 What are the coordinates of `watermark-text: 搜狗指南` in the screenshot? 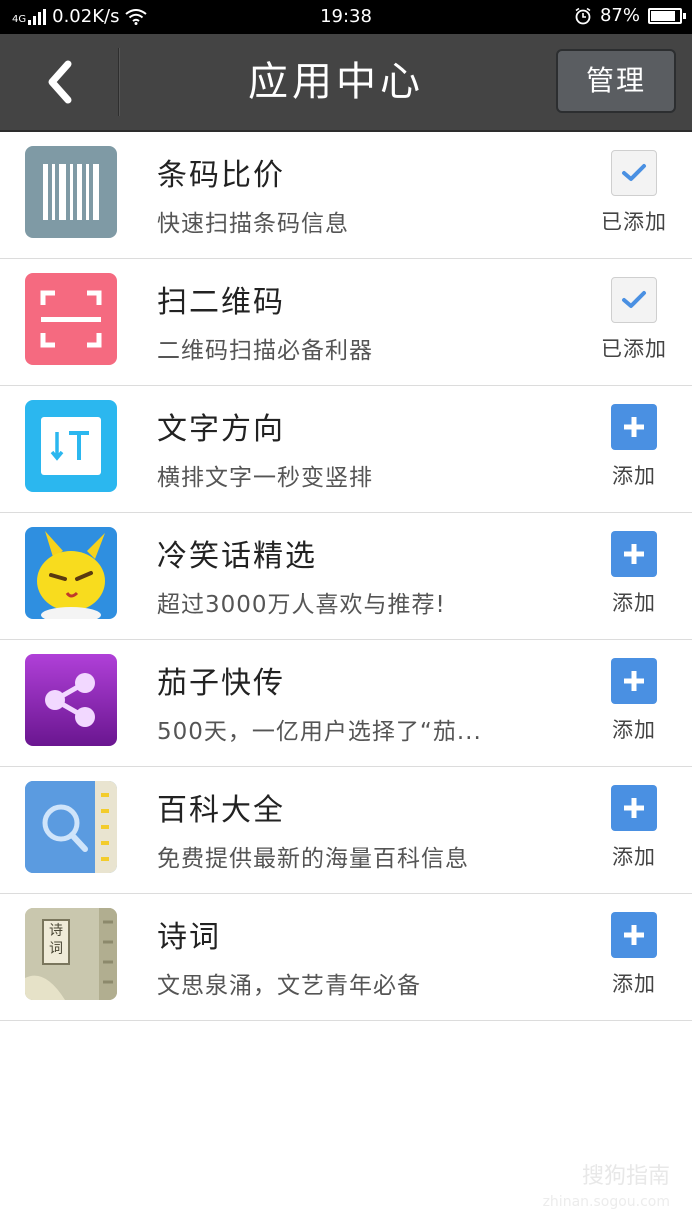 It's located at (625, 1176).